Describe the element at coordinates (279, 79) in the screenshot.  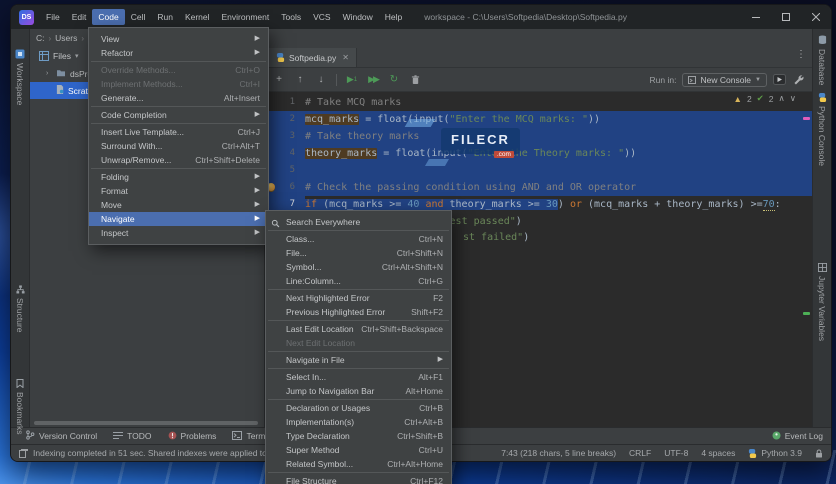
I see `add-cell-button: +` at that location.